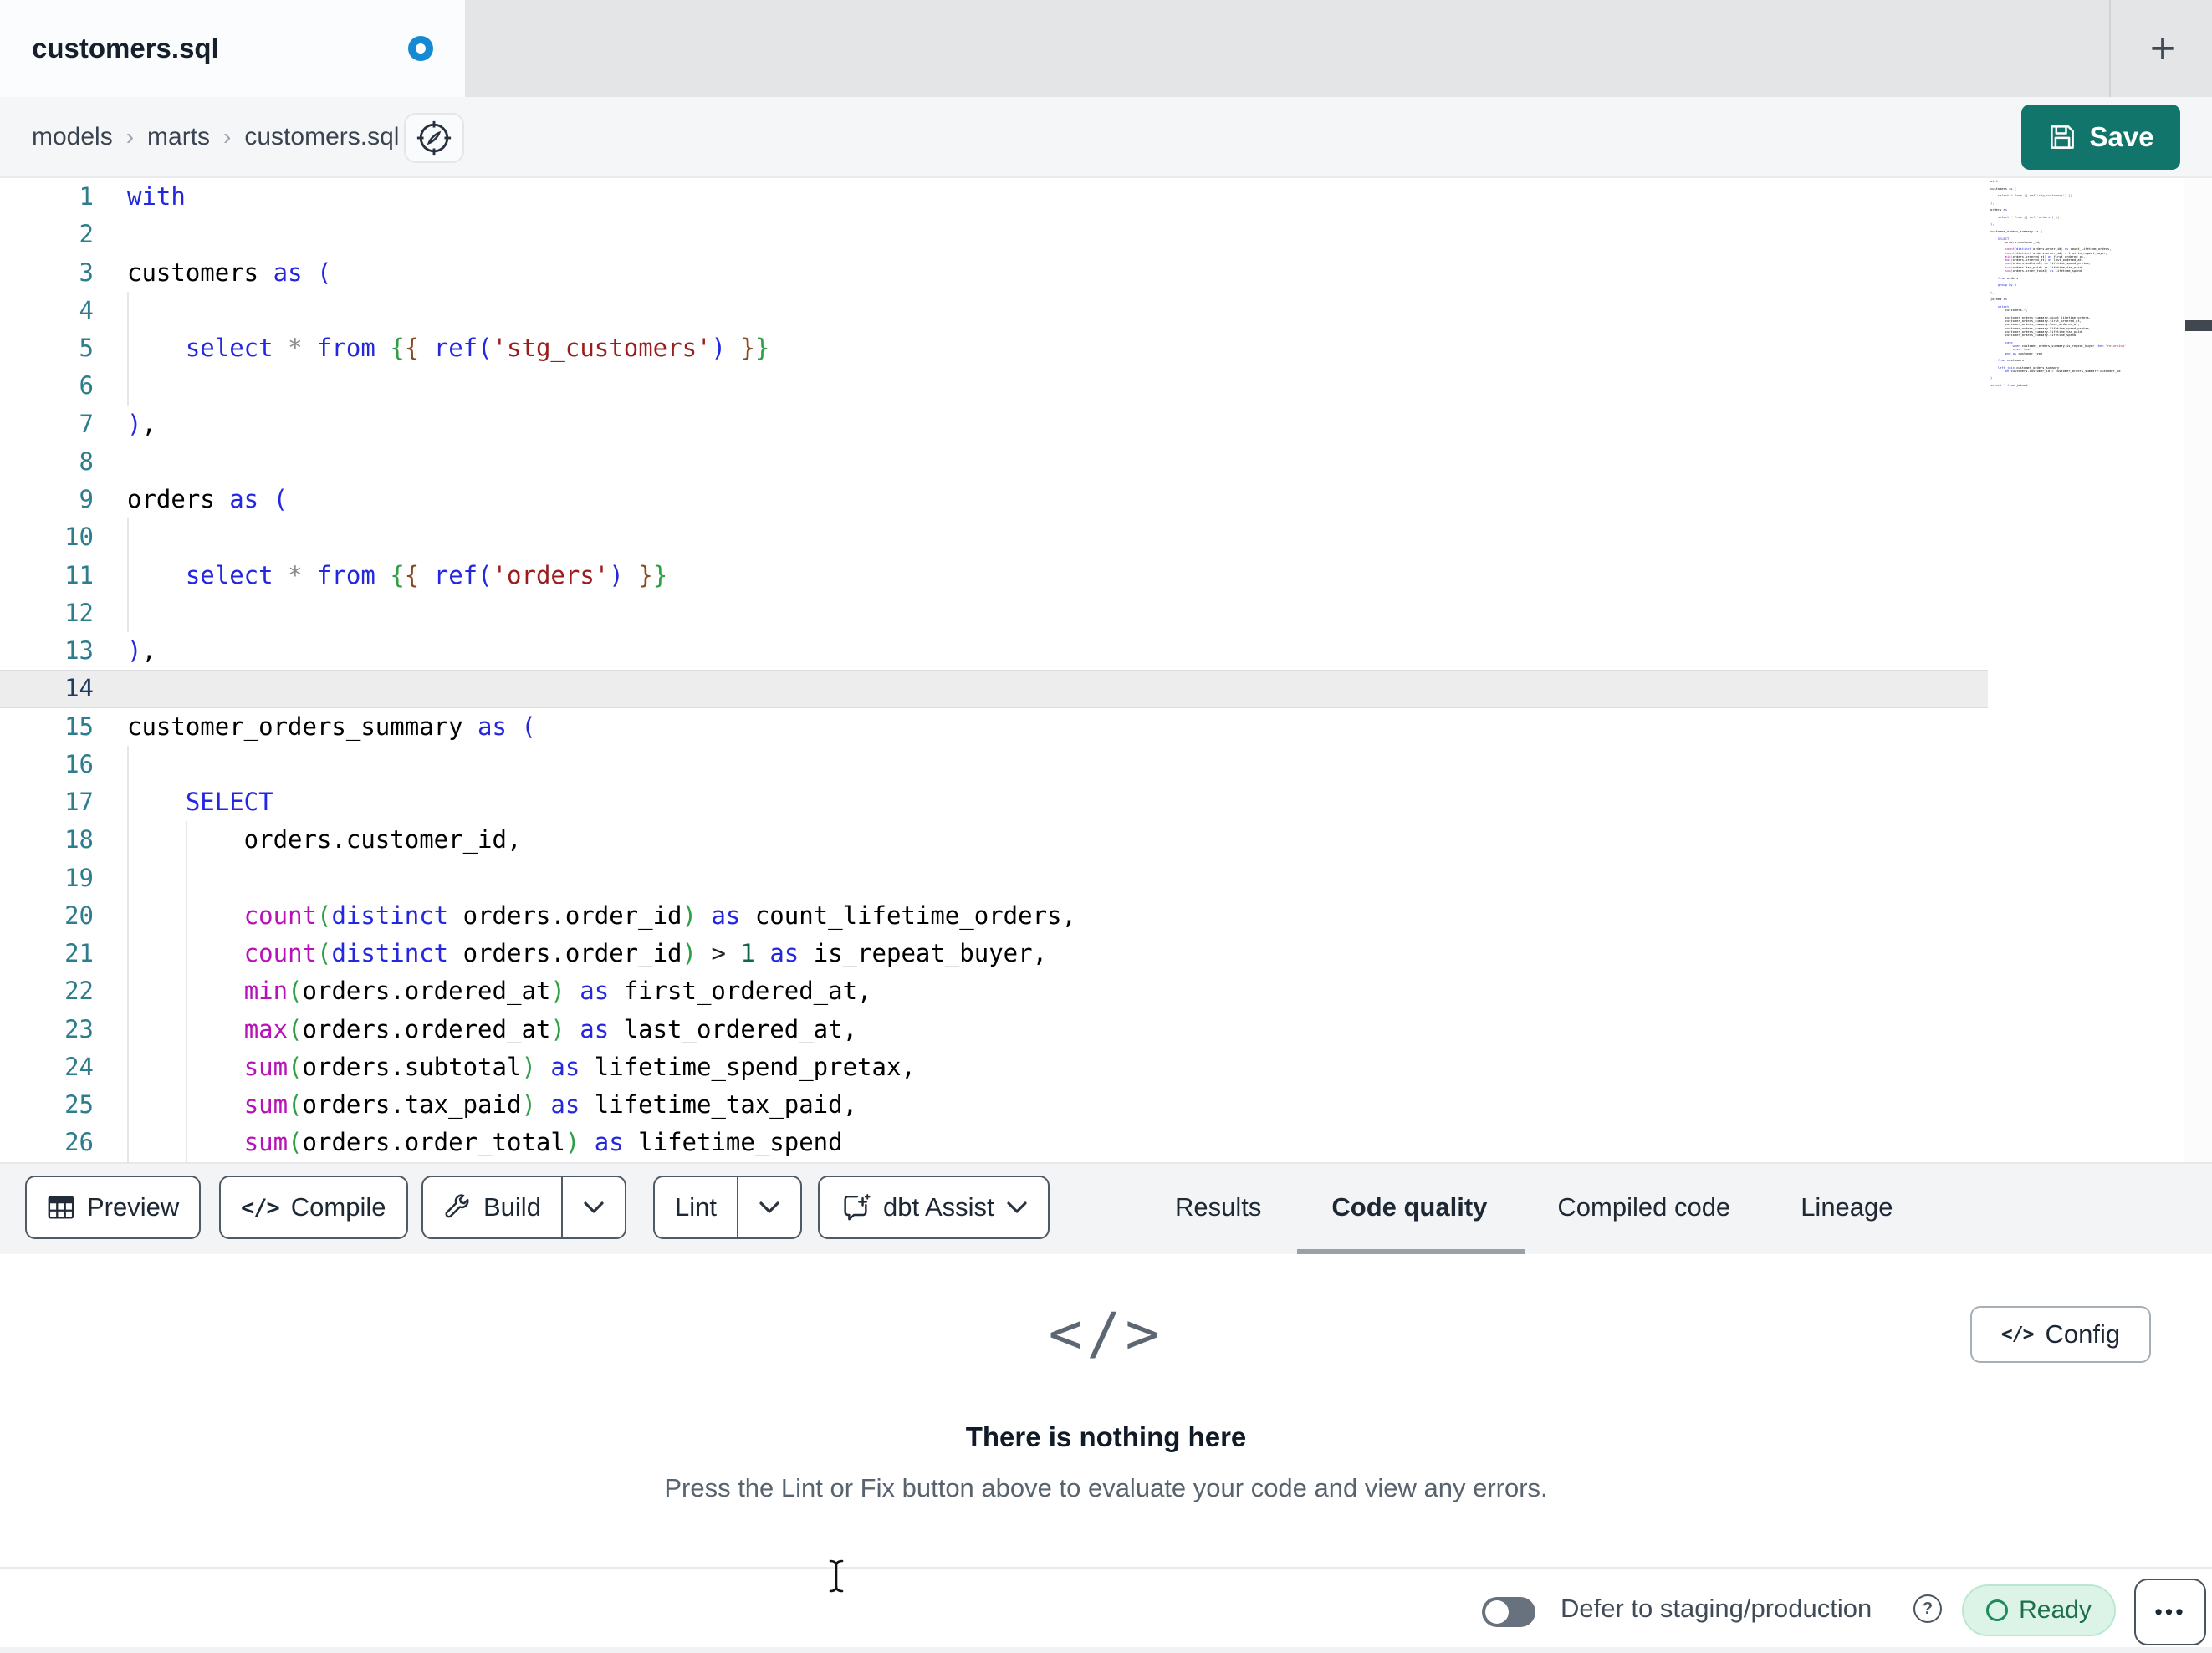 The height and width of the screenshot is (1653, 2212). What do you see at coordinates (994, 689) in the screenshot?
I see `editor-line-14: 14` at bounding box center [994, 689].